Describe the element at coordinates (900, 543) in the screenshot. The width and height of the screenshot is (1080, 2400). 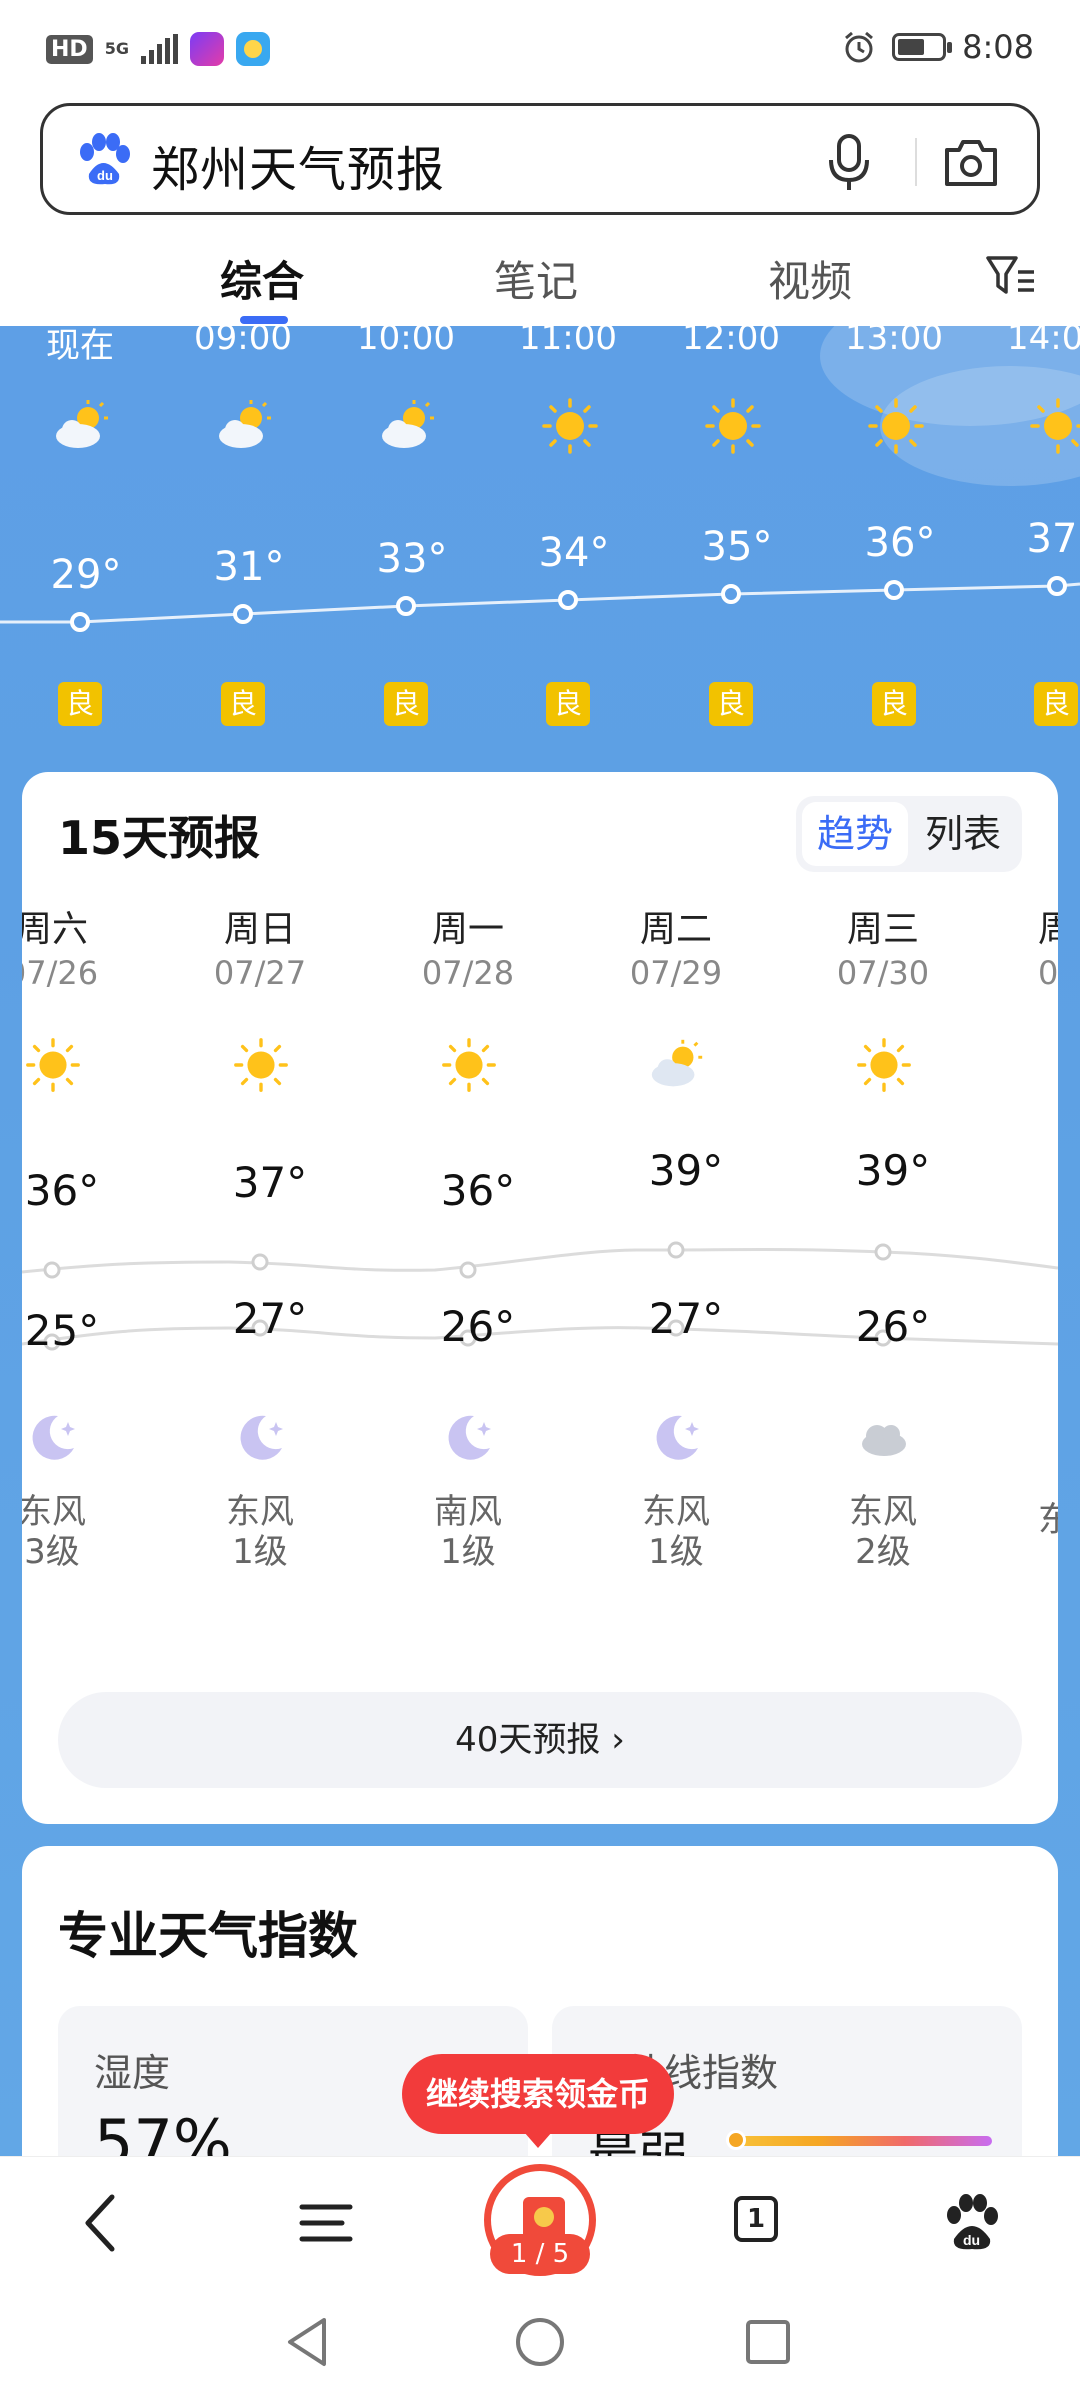
I see `hour-temp: 36°` at that location.